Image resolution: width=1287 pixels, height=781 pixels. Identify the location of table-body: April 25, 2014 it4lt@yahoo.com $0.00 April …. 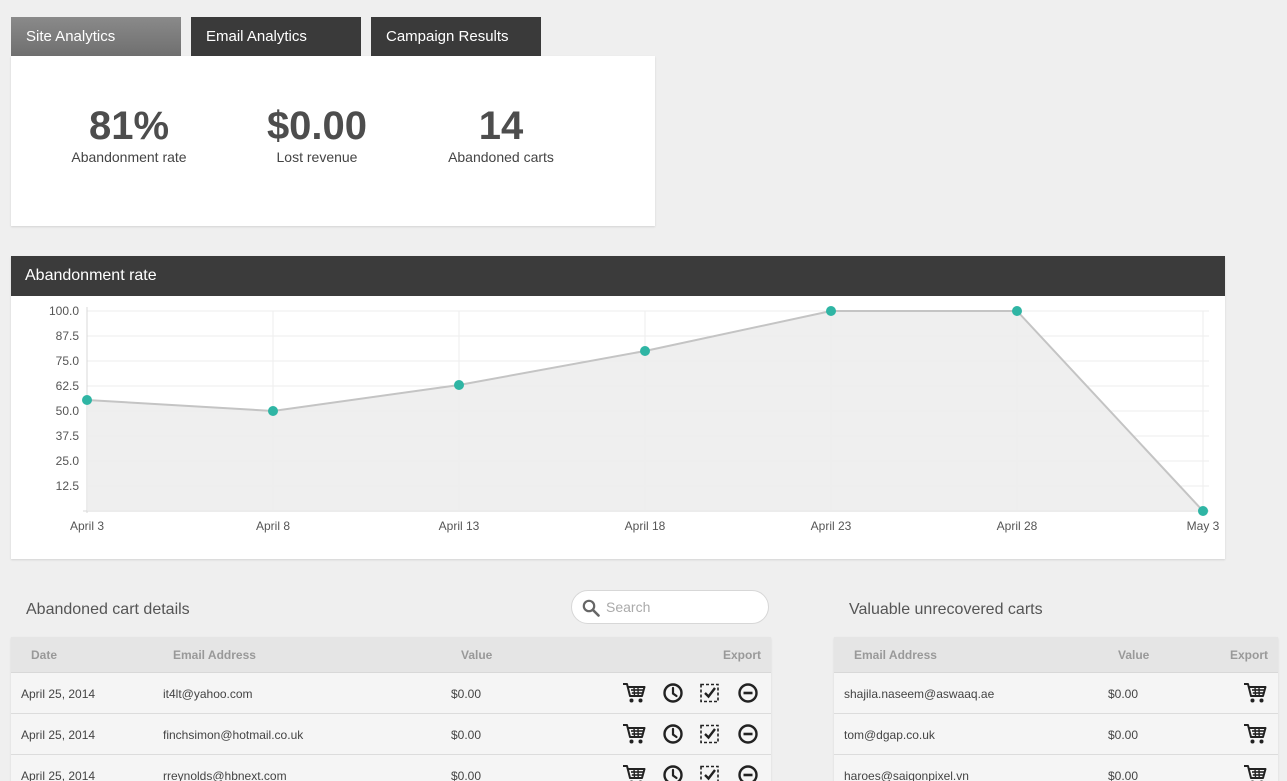
(391, 727).